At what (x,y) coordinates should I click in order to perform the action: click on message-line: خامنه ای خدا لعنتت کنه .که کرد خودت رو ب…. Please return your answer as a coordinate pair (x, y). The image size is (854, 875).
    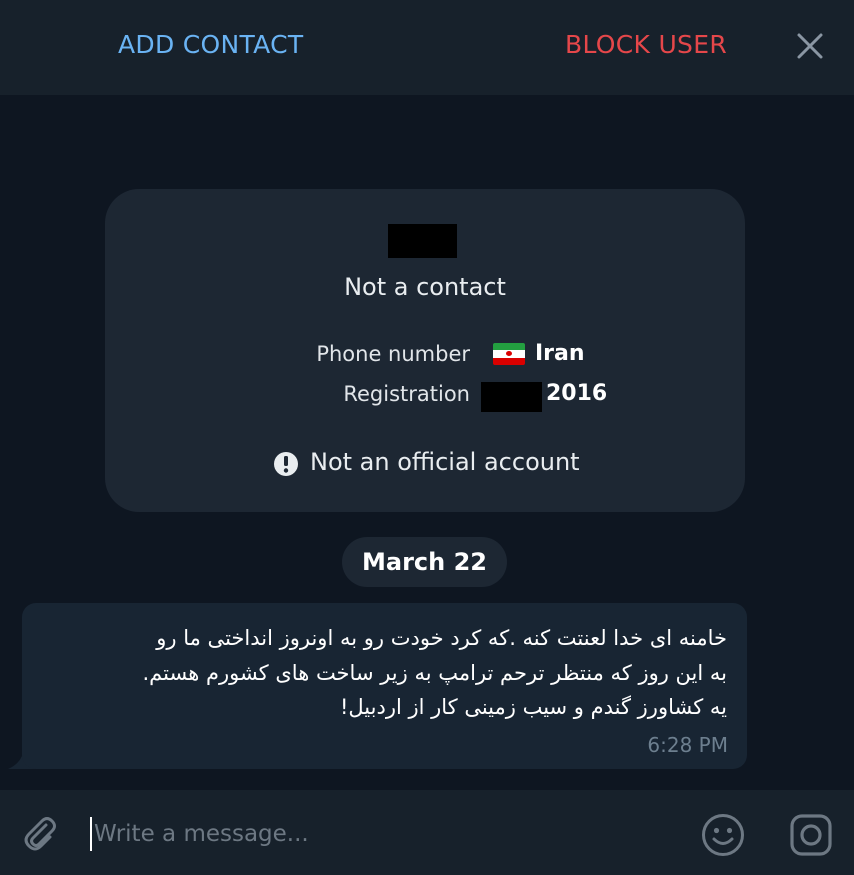
    Looking at the image, I should click on (441, 638).